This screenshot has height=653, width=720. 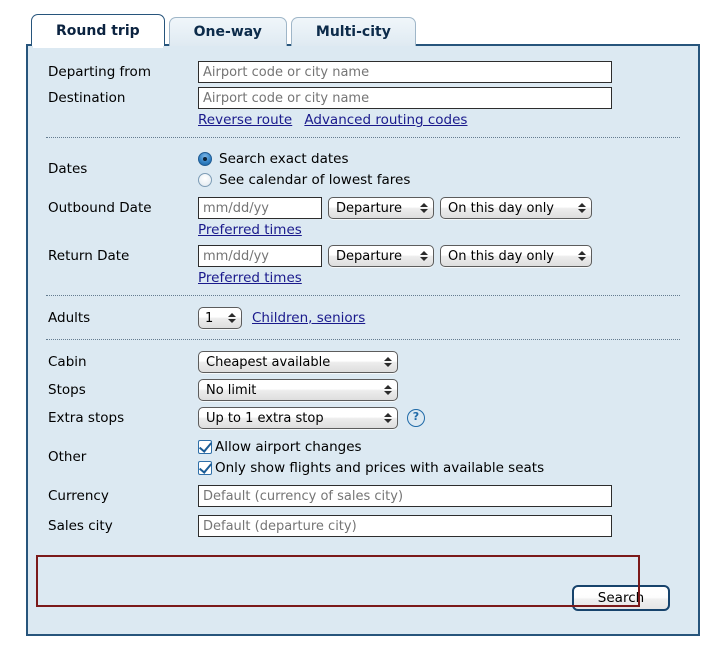 I want to click on checkbox-allow-airport-changes-label: Allow airport changes, so click(x=288, y=446).